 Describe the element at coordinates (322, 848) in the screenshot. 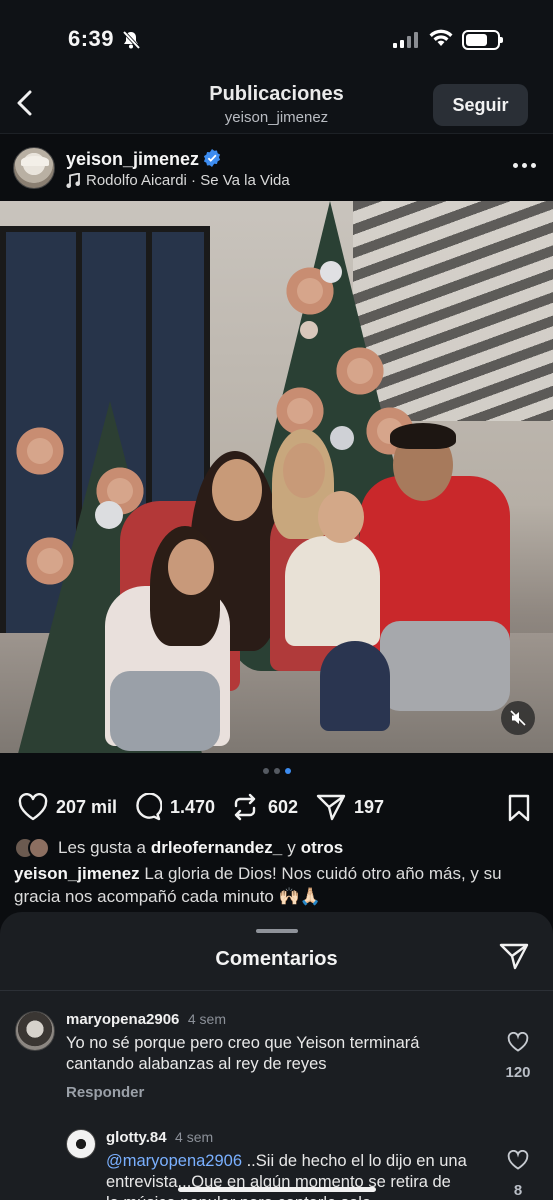

I see `liked-by-others: otros` at that location.